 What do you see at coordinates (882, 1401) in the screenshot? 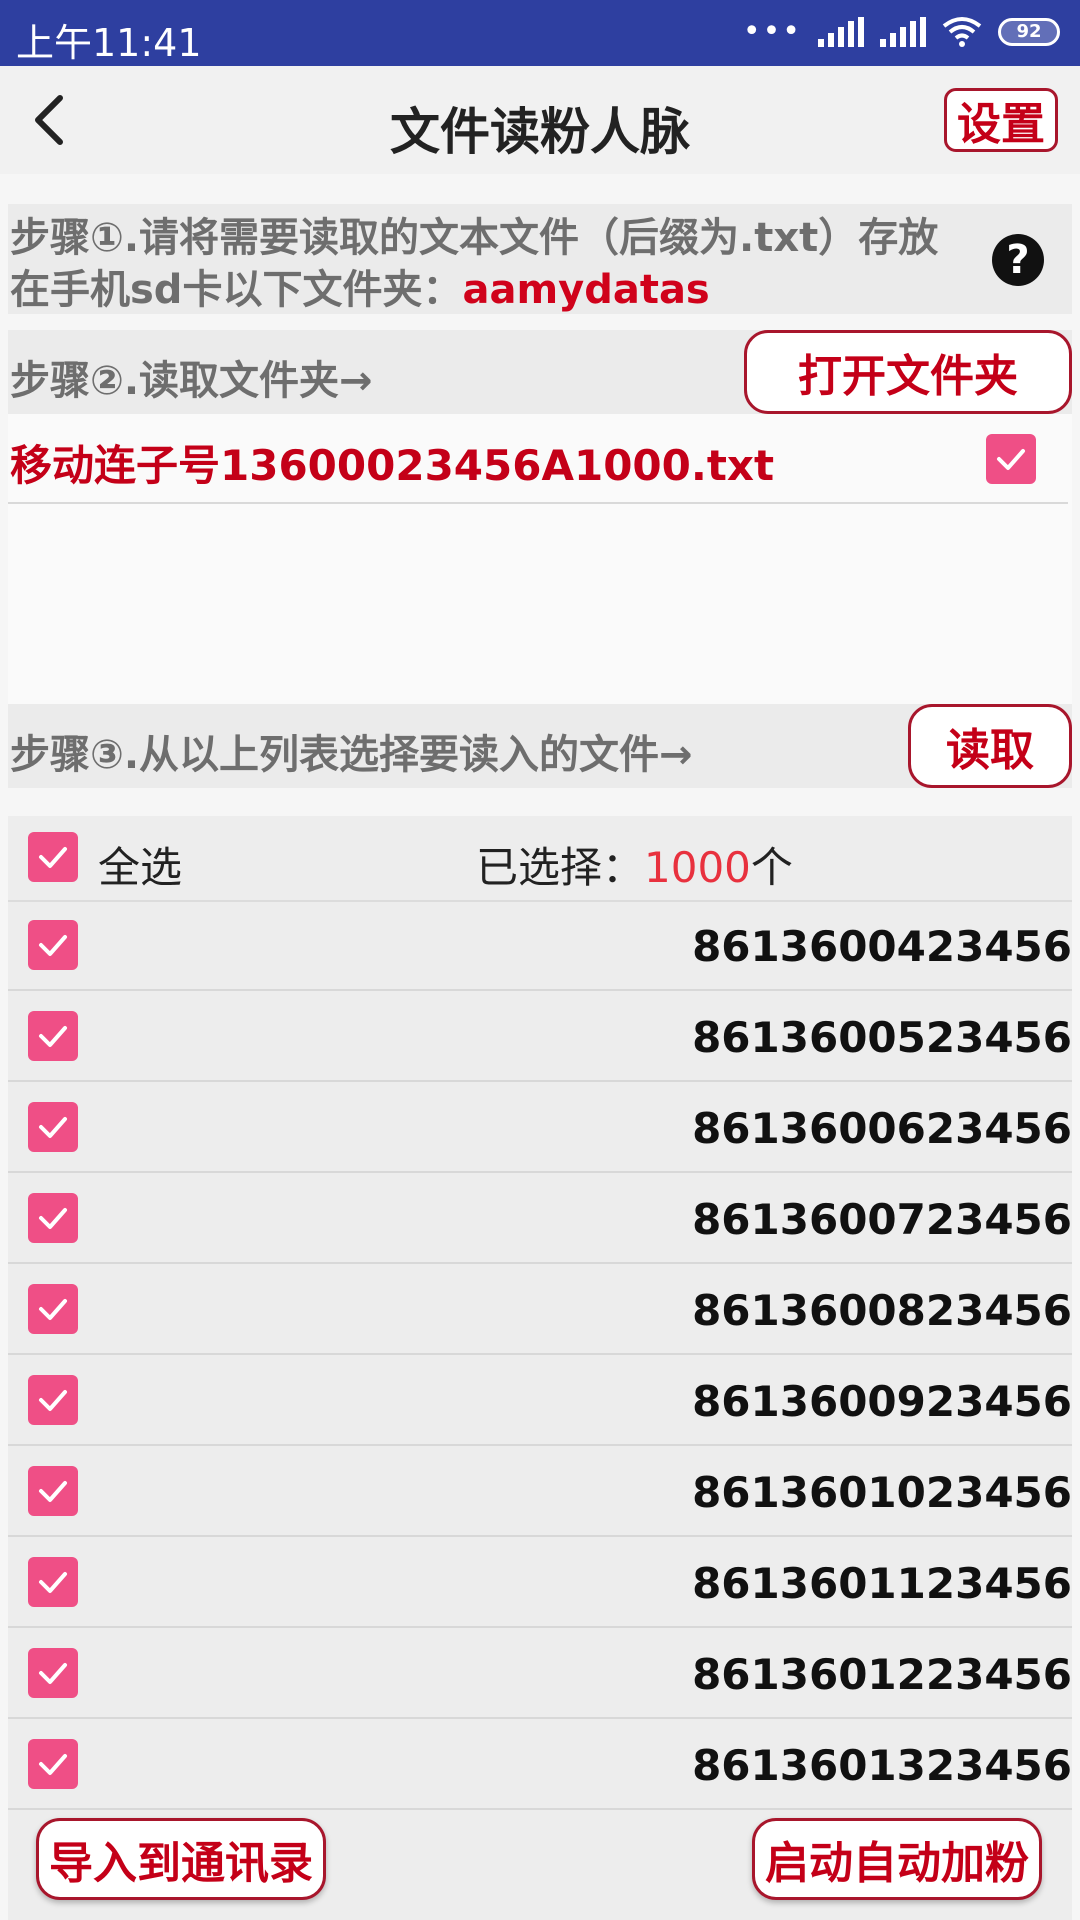
I see `phone-number: 8613600923456` at bounding box center [882, 1401].